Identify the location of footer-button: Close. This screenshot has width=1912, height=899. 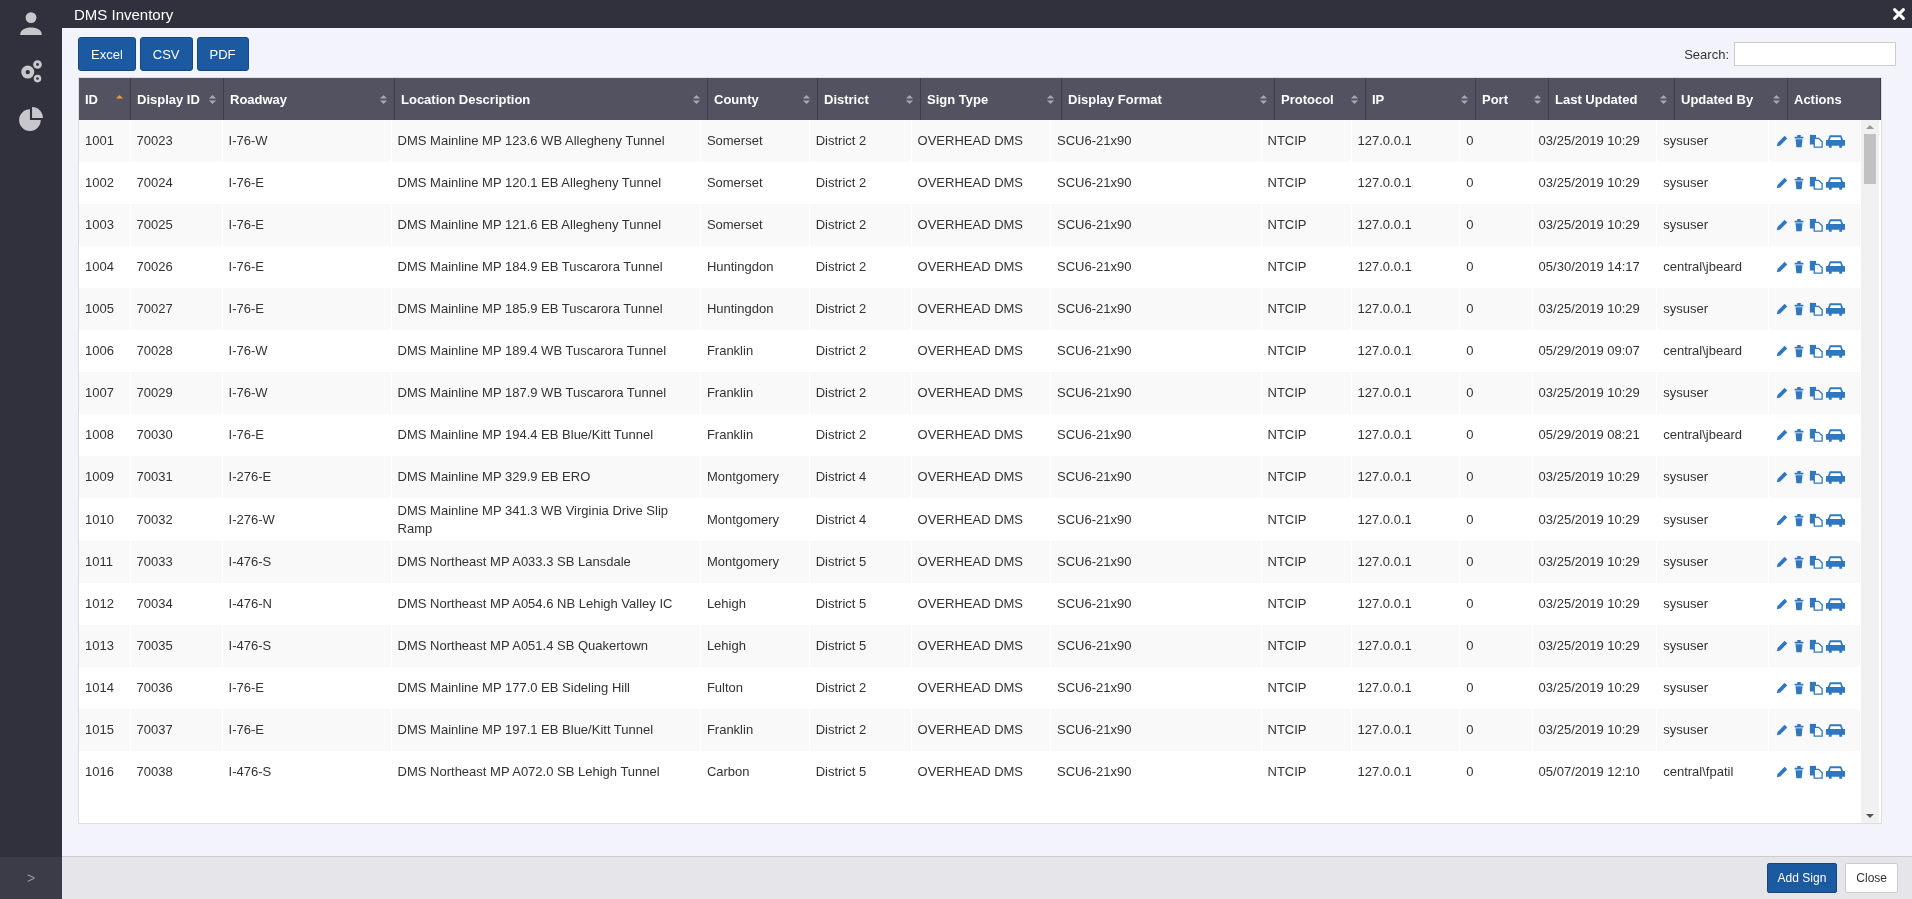
(1871, 878).